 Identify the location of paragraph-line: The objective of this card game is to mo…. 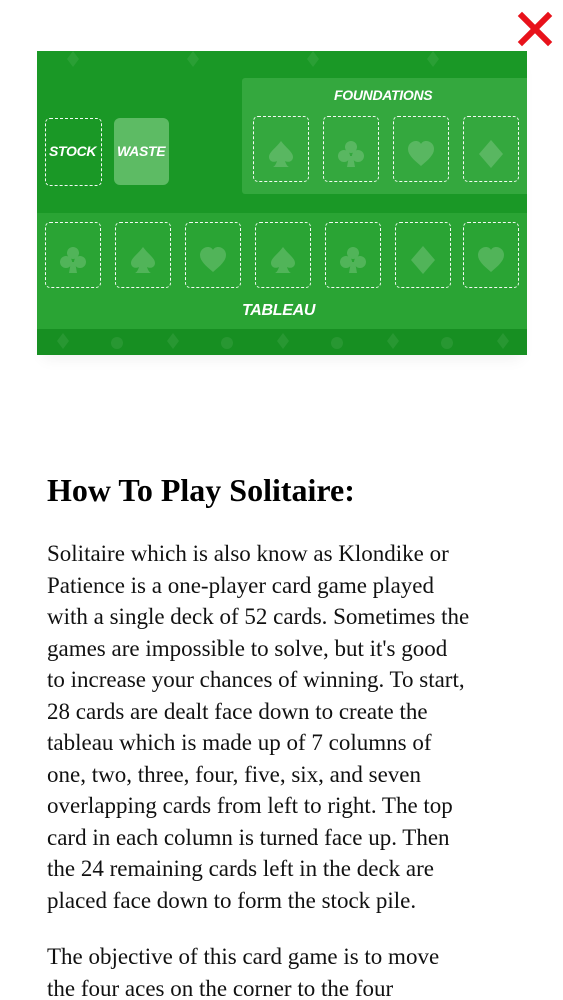
(243, 956).